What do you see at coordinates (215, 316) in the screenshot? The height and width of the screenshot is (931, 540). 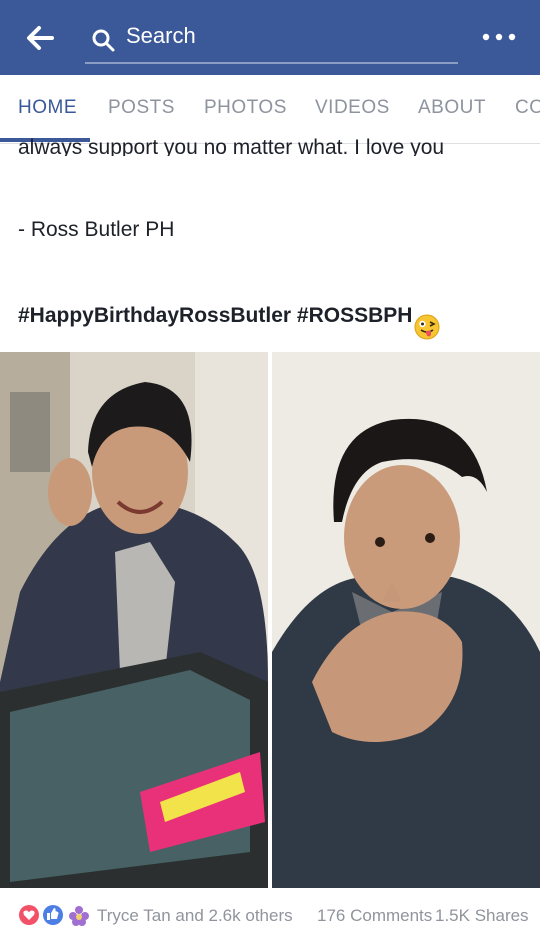 I see `post-hashtags: #HappyBirthdayRossButler #ROSSBPH` at bounding box center [215, 316].